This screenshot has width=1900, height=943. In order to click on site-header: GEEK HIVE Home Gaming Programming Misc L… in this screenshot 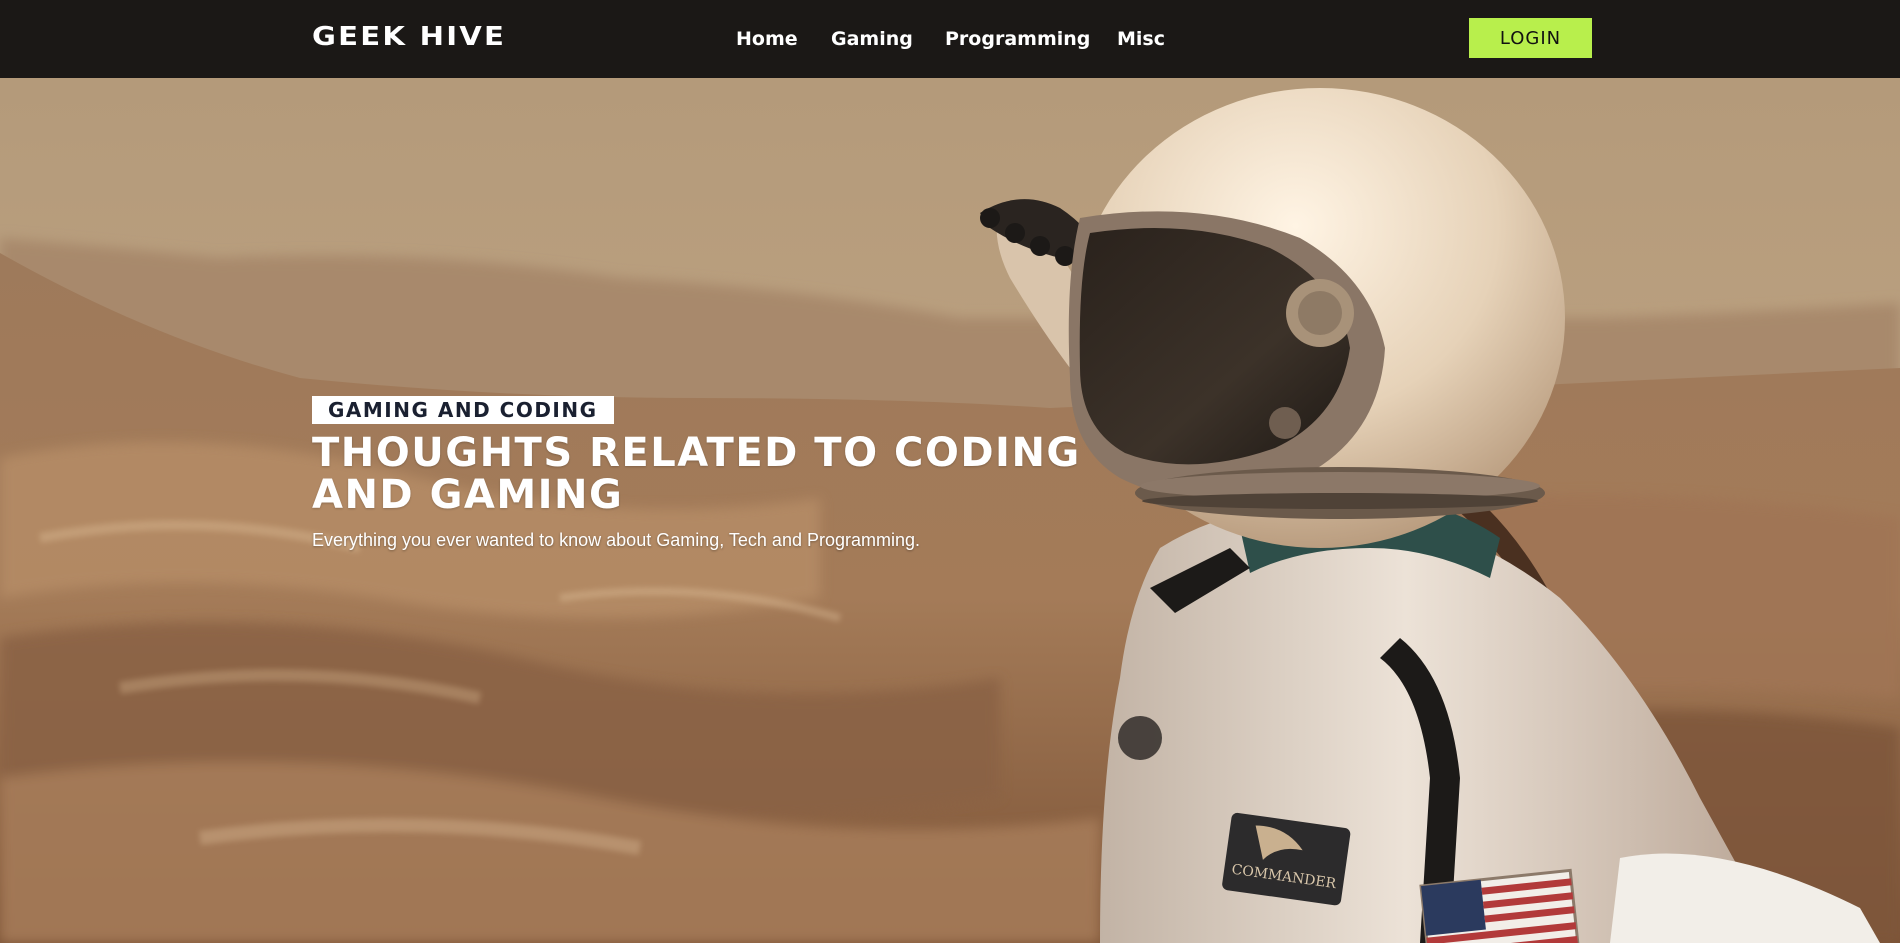, I will do `click(950, 39)`.